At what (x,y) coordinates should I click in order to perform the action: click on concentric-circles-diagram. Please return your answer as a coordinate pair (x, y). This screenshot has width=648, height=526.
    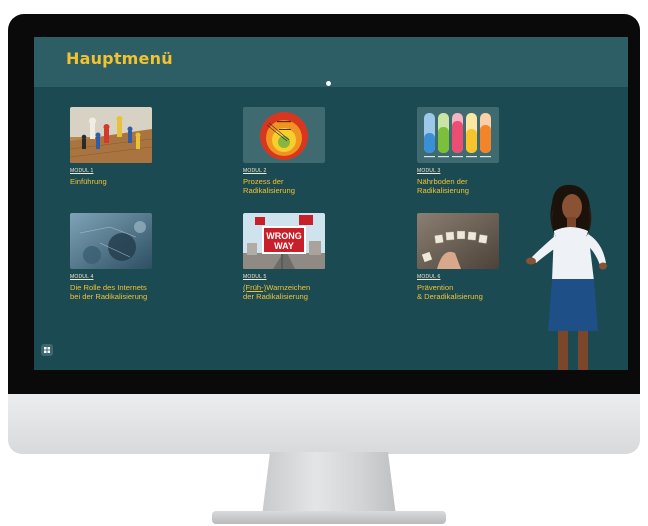
    Looking at the image, I should click on (284, 135).